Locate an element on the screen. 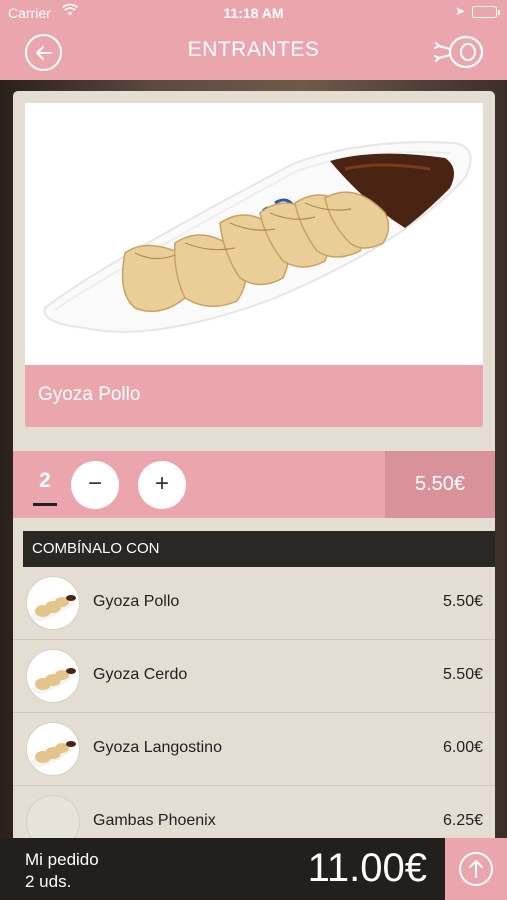  order-count: 2 uds. is located at coordinates (48, 881).